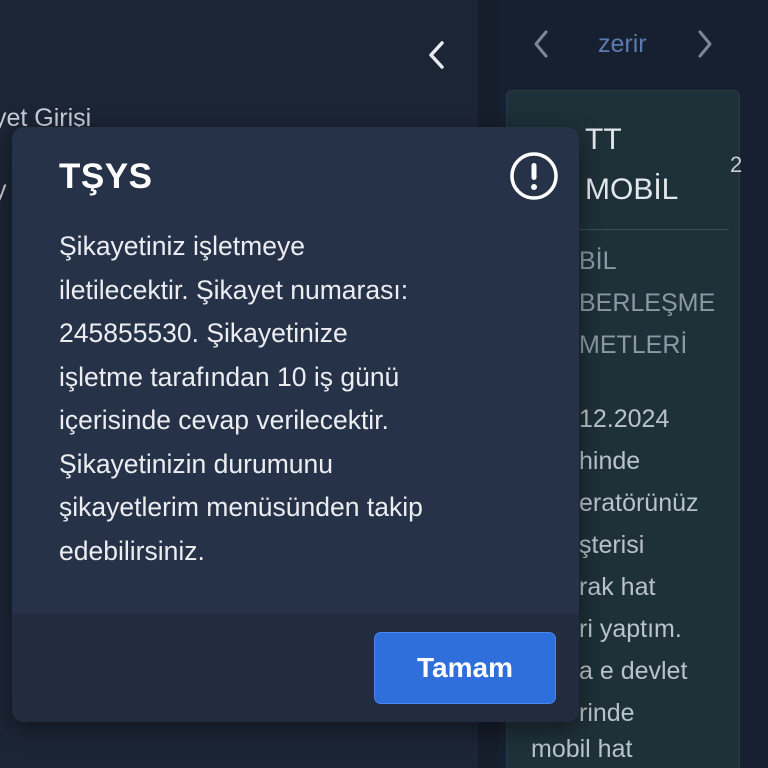  What do you see at coordinates (241, 507) in the screenshot?
I see `message-line: şikayetlerim menüsünden takip` at bounding box center [241, 507].